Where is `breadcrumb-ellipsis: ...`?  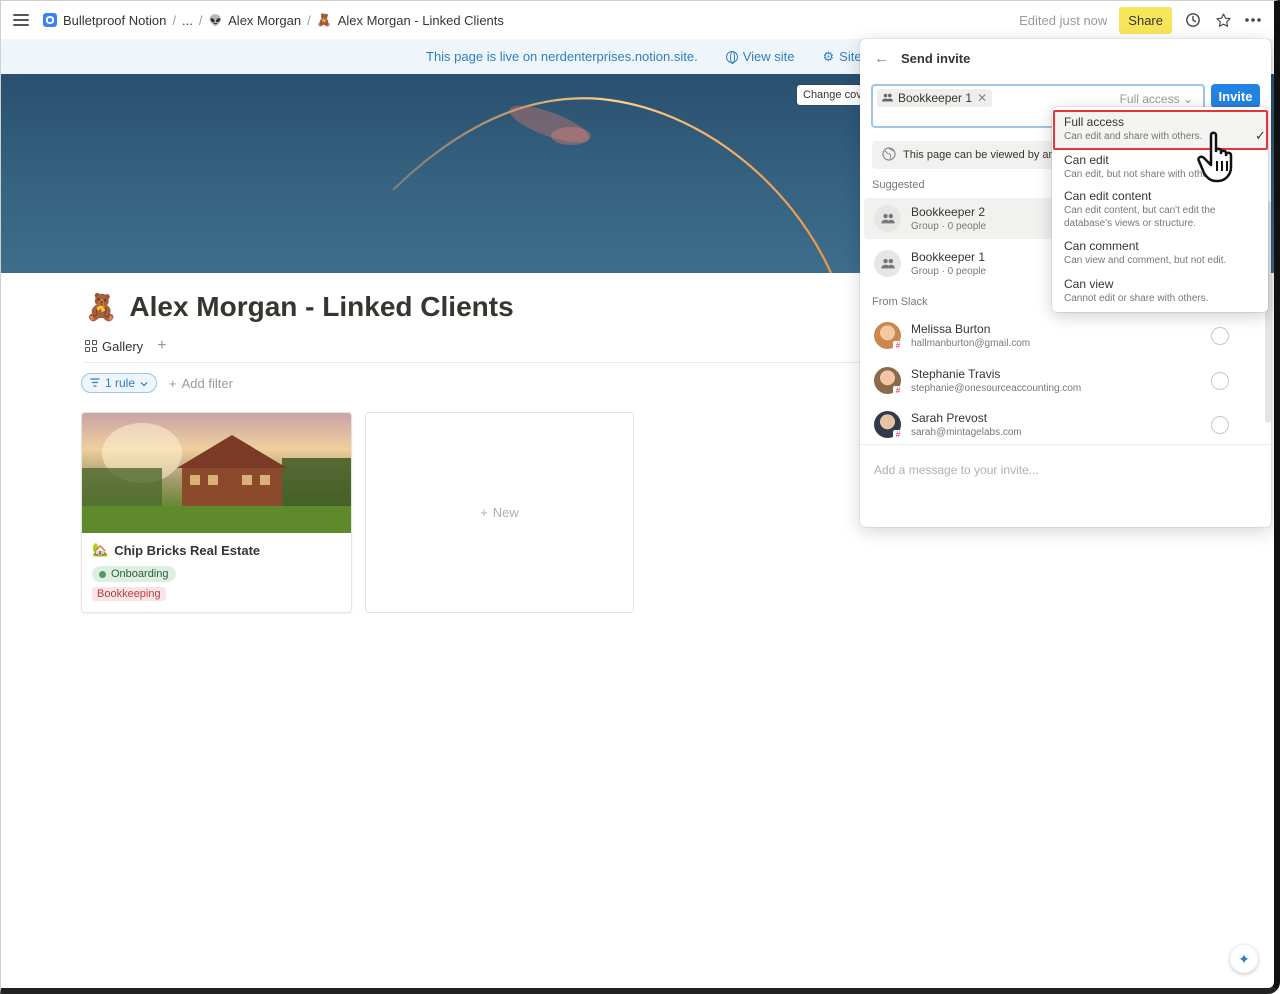
breadcrumb-ellipsis: ... is located at coordinates (187, 20).